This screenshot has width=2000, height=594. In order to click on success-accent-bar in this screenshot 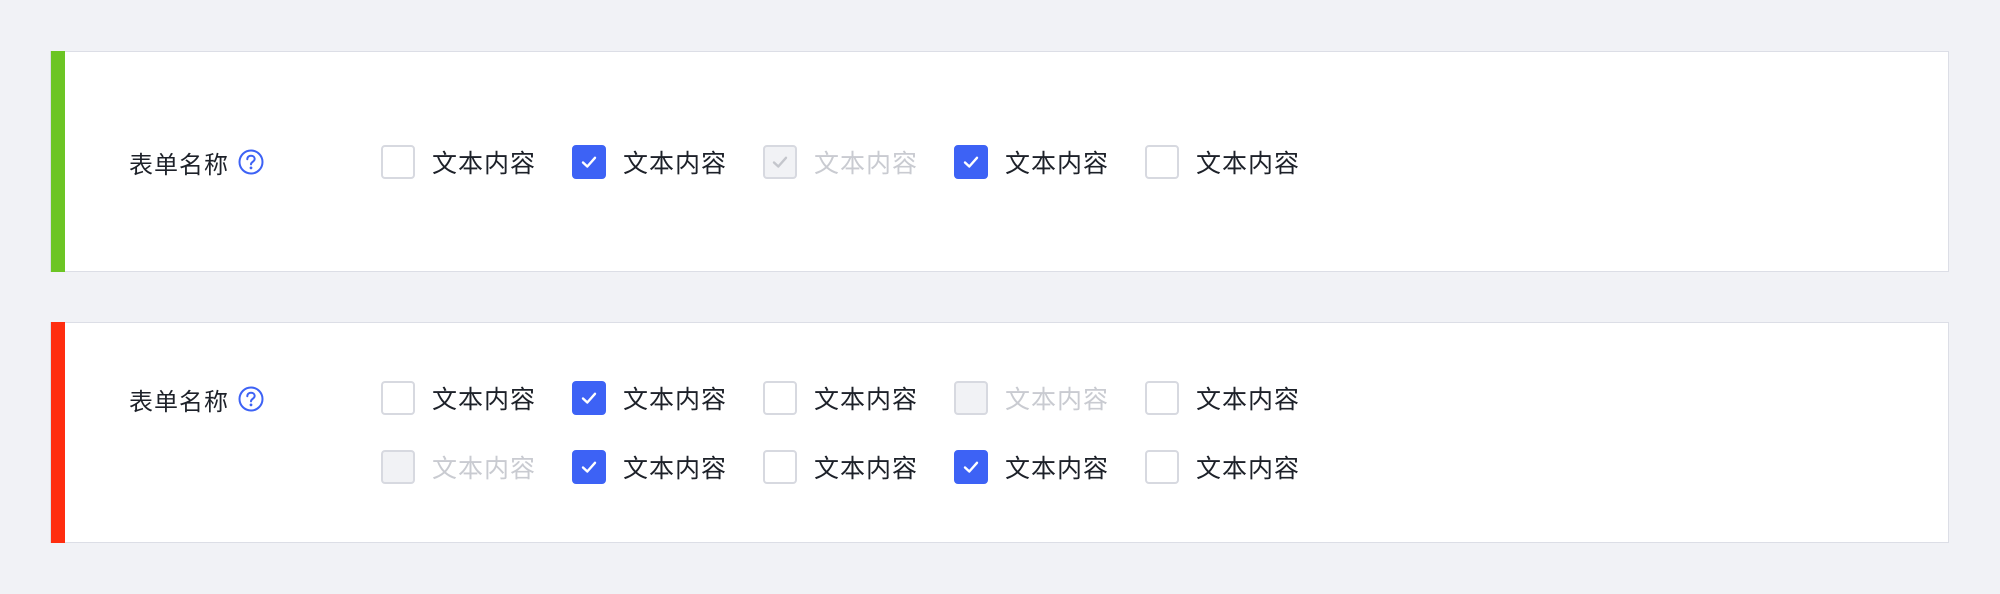, I will do `click(58, 161)`.